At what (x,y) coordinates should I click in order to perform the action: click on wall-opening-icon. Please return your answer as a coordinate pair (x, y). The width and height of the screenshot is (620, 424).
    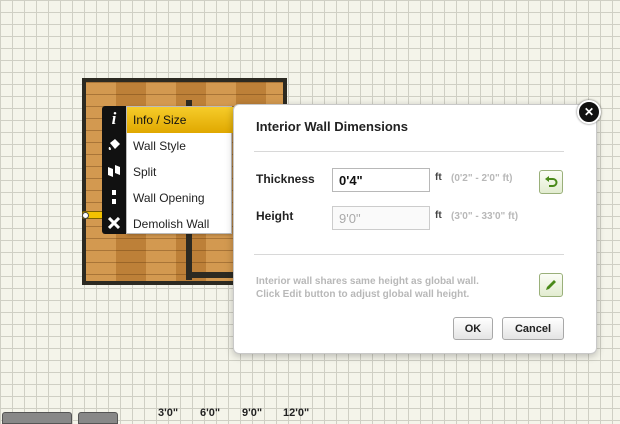
    Looking at the image, I should click on (114, 197).